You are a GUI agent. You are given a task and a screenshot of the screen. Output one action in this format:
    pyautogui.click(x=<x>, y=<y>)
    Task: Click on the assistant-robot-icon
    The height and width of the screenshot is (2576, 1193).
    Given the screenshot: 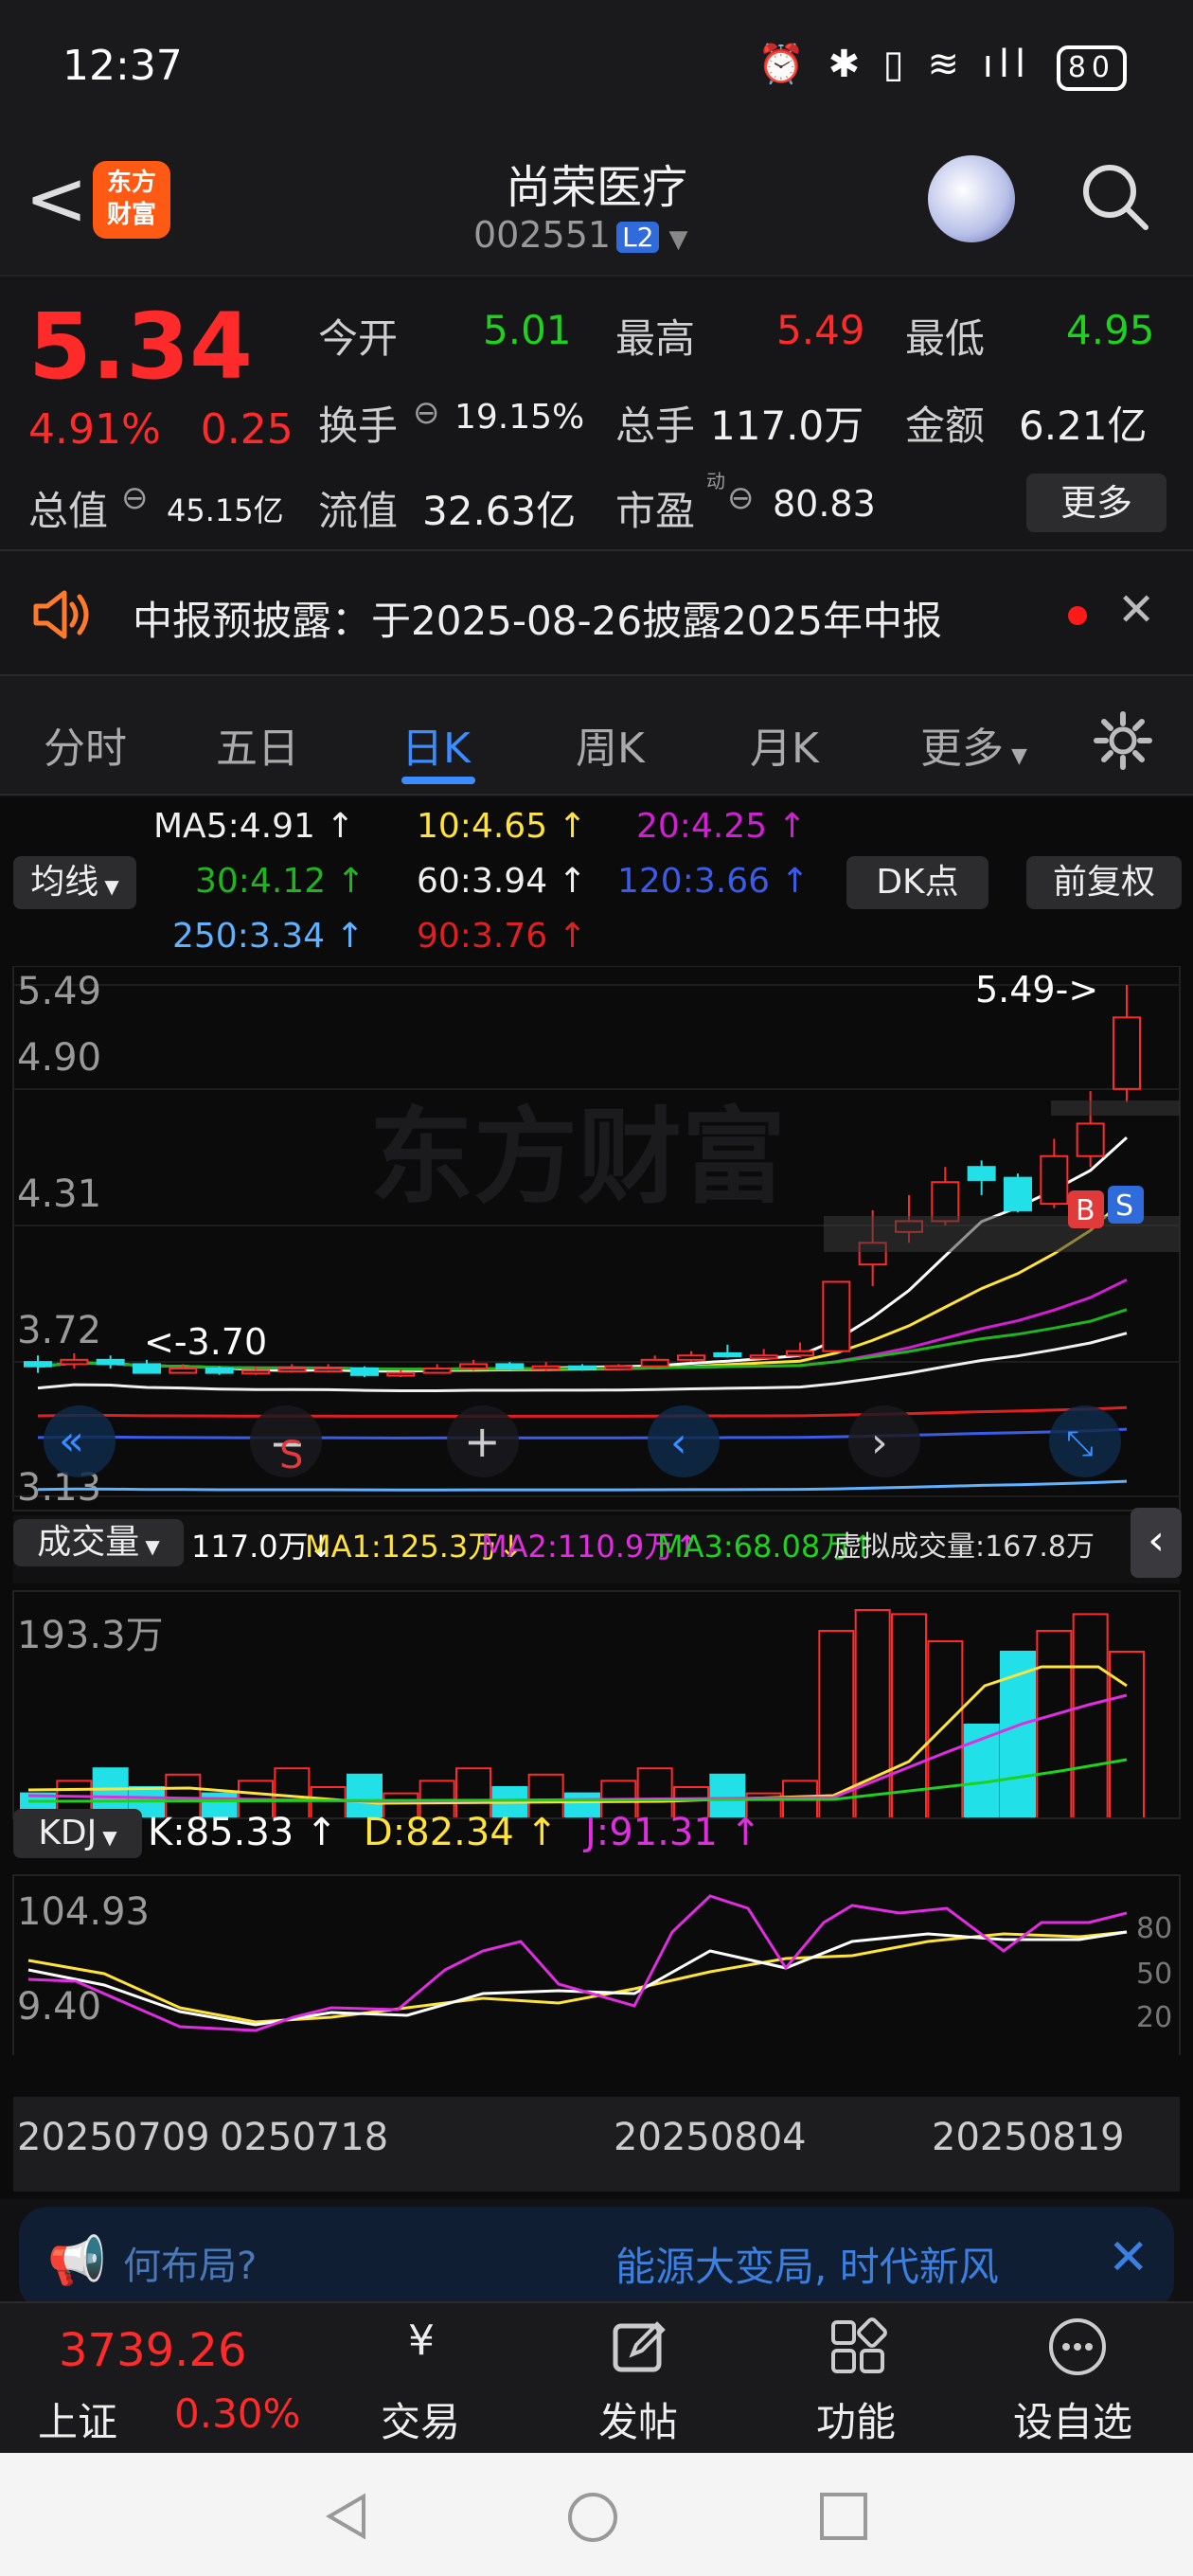 What is the action you would take?
    pyautogui.click(x=971, y=198)
    